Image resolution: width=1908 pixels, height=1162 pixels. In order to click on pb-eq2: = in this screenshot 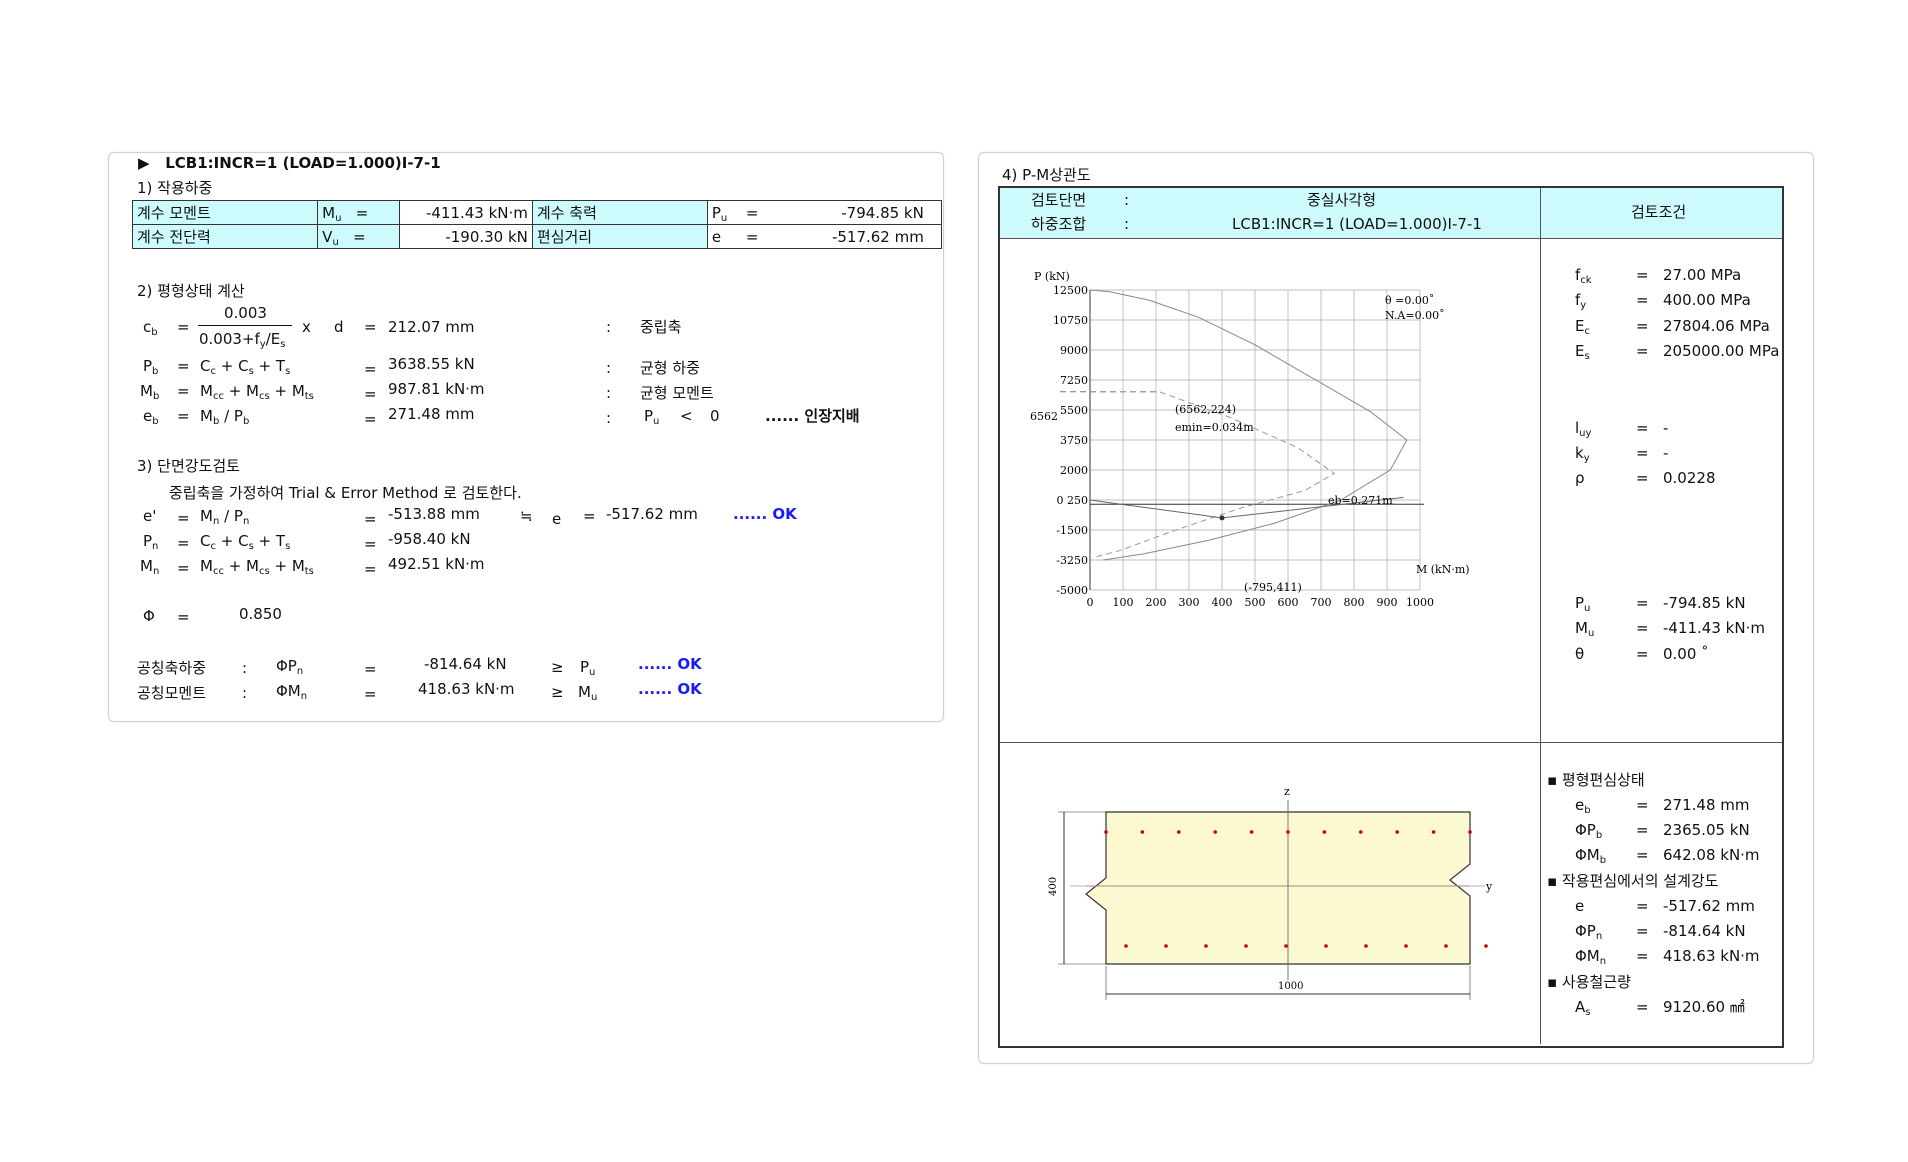, I will do `click(370, 369)`.